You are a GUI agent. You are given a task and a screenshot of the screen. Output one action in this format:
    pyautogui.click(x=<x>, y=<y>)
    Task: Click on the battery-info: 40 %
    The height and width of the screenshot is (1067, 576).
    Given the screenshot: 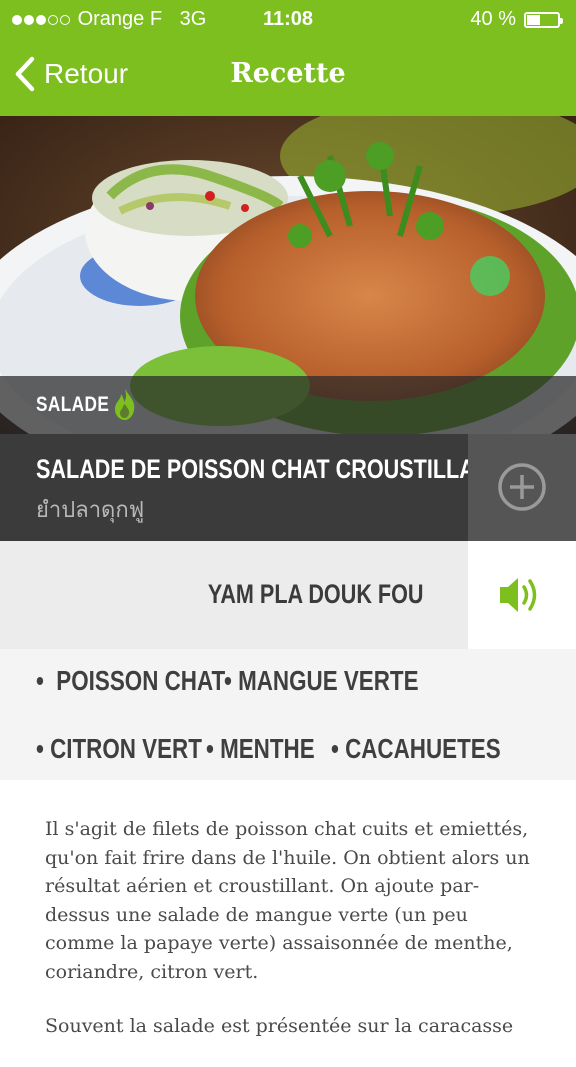 What is the action you would take?
    pyautogui.click(x=516, y=19)
    